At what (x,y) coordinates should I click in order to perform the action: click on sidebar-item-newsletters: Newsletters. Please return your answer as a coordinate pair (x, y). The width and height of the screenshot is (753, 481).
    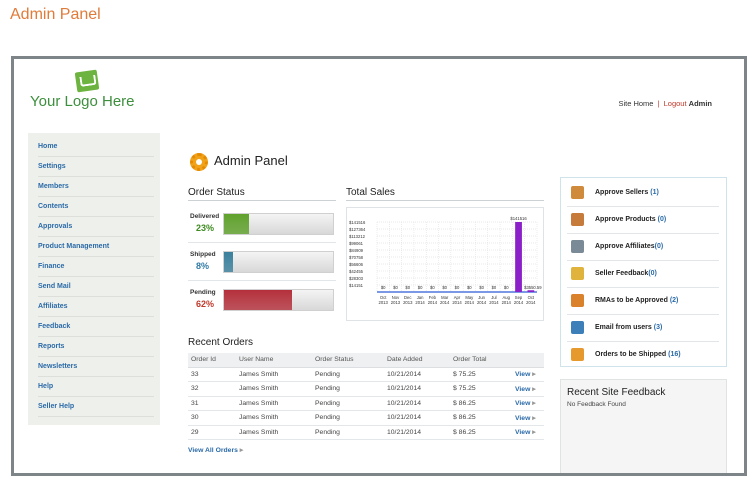
    Looking at the image, I should click on (96, 367).